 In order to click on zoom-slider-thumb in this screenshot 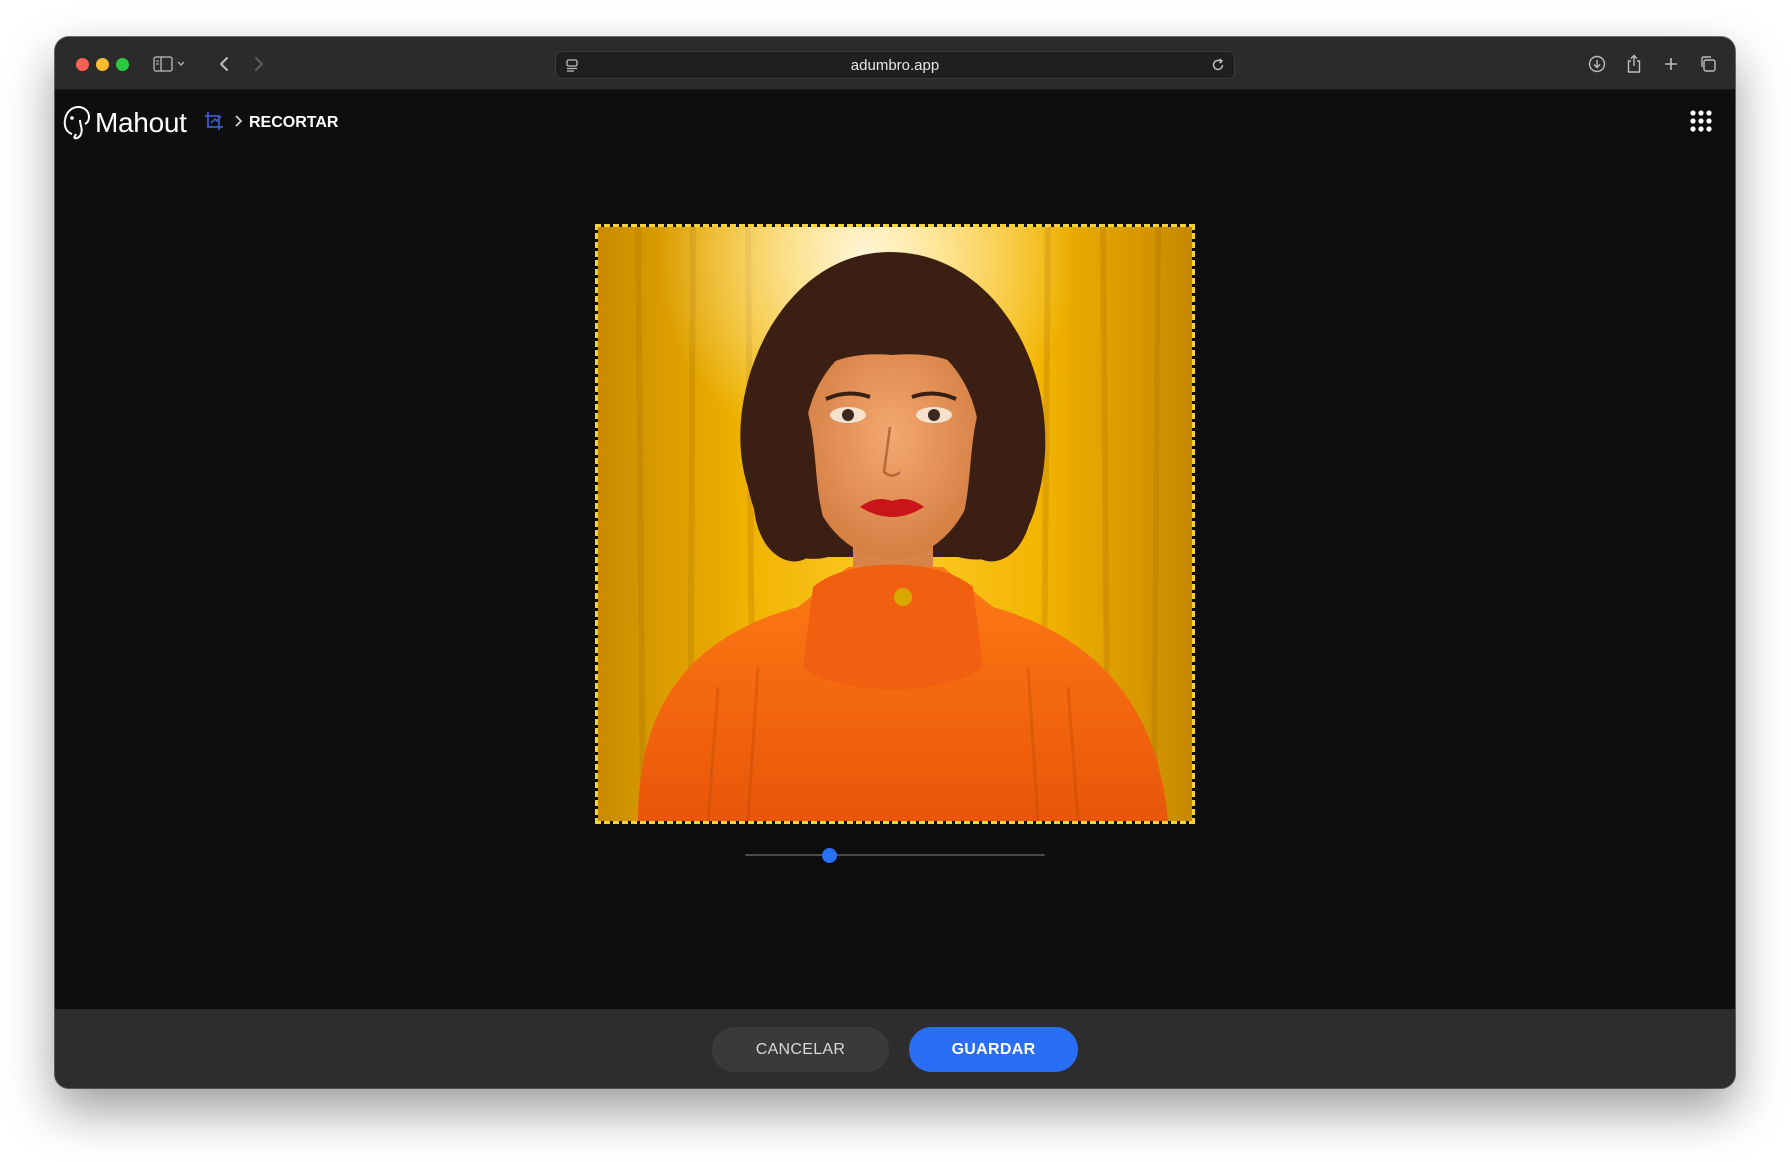, I will do `click(829, 855)`.